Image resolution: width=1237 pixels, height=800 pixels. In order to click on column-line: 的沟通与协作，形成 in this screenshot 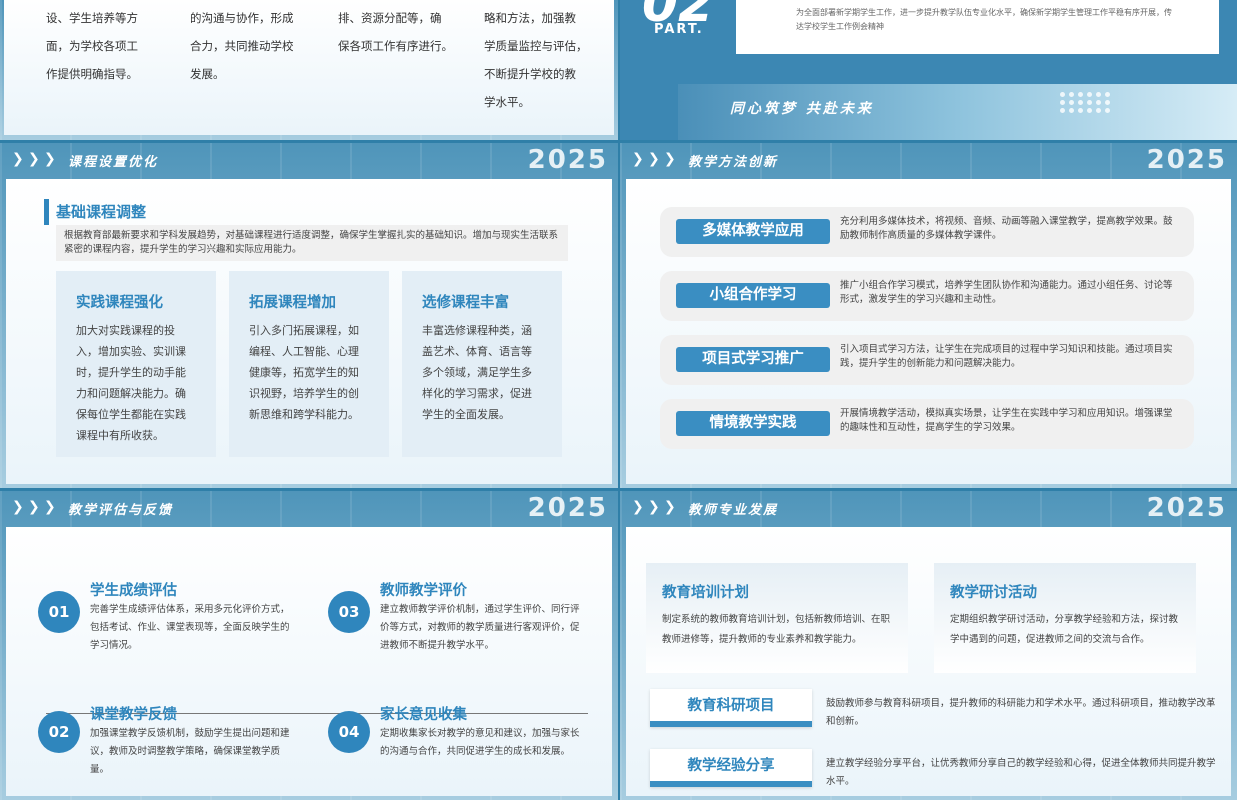, I will do `click(242, 18)`.